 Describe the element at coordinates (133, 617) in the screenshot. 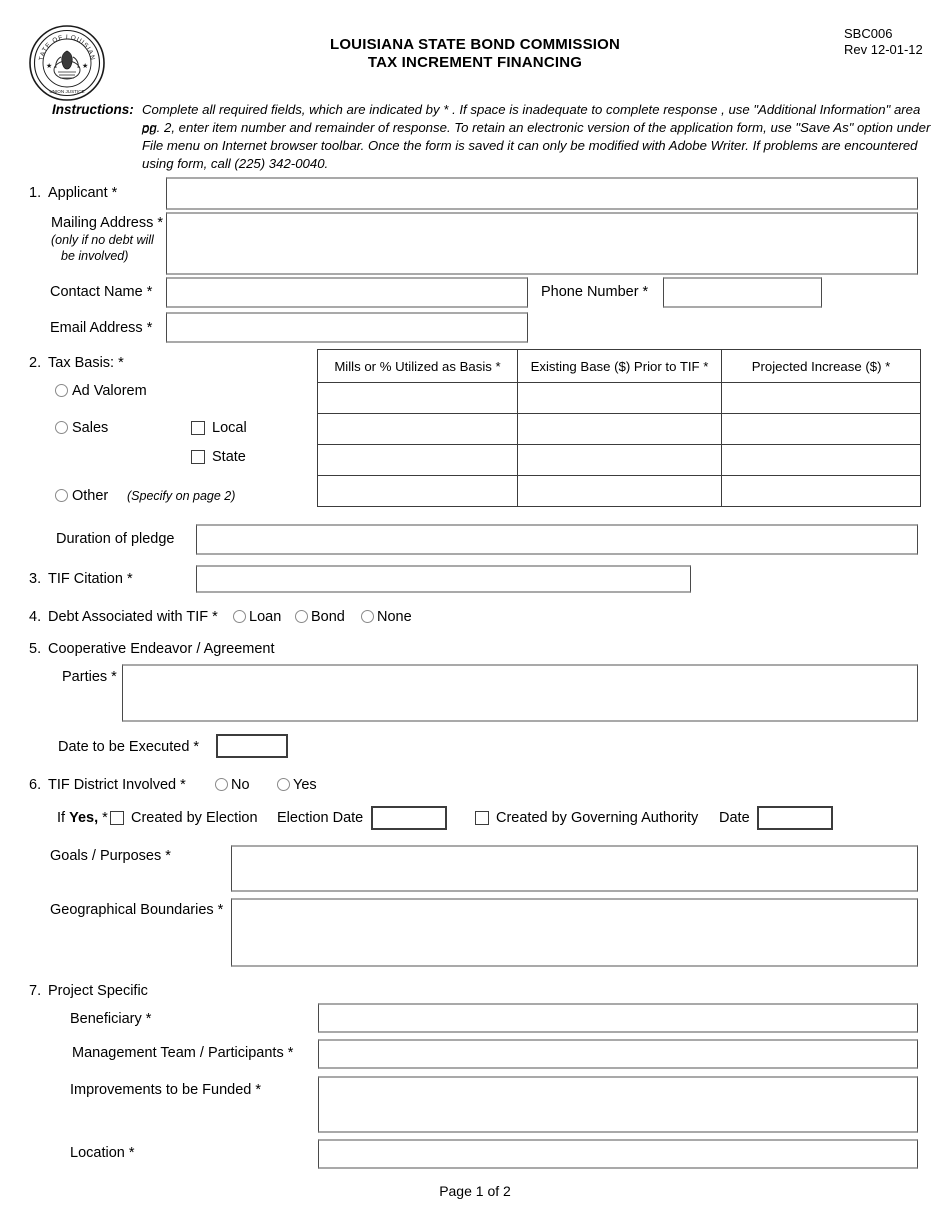

I see `debt-associated-label: Debt Associated with TIF *` at that location.